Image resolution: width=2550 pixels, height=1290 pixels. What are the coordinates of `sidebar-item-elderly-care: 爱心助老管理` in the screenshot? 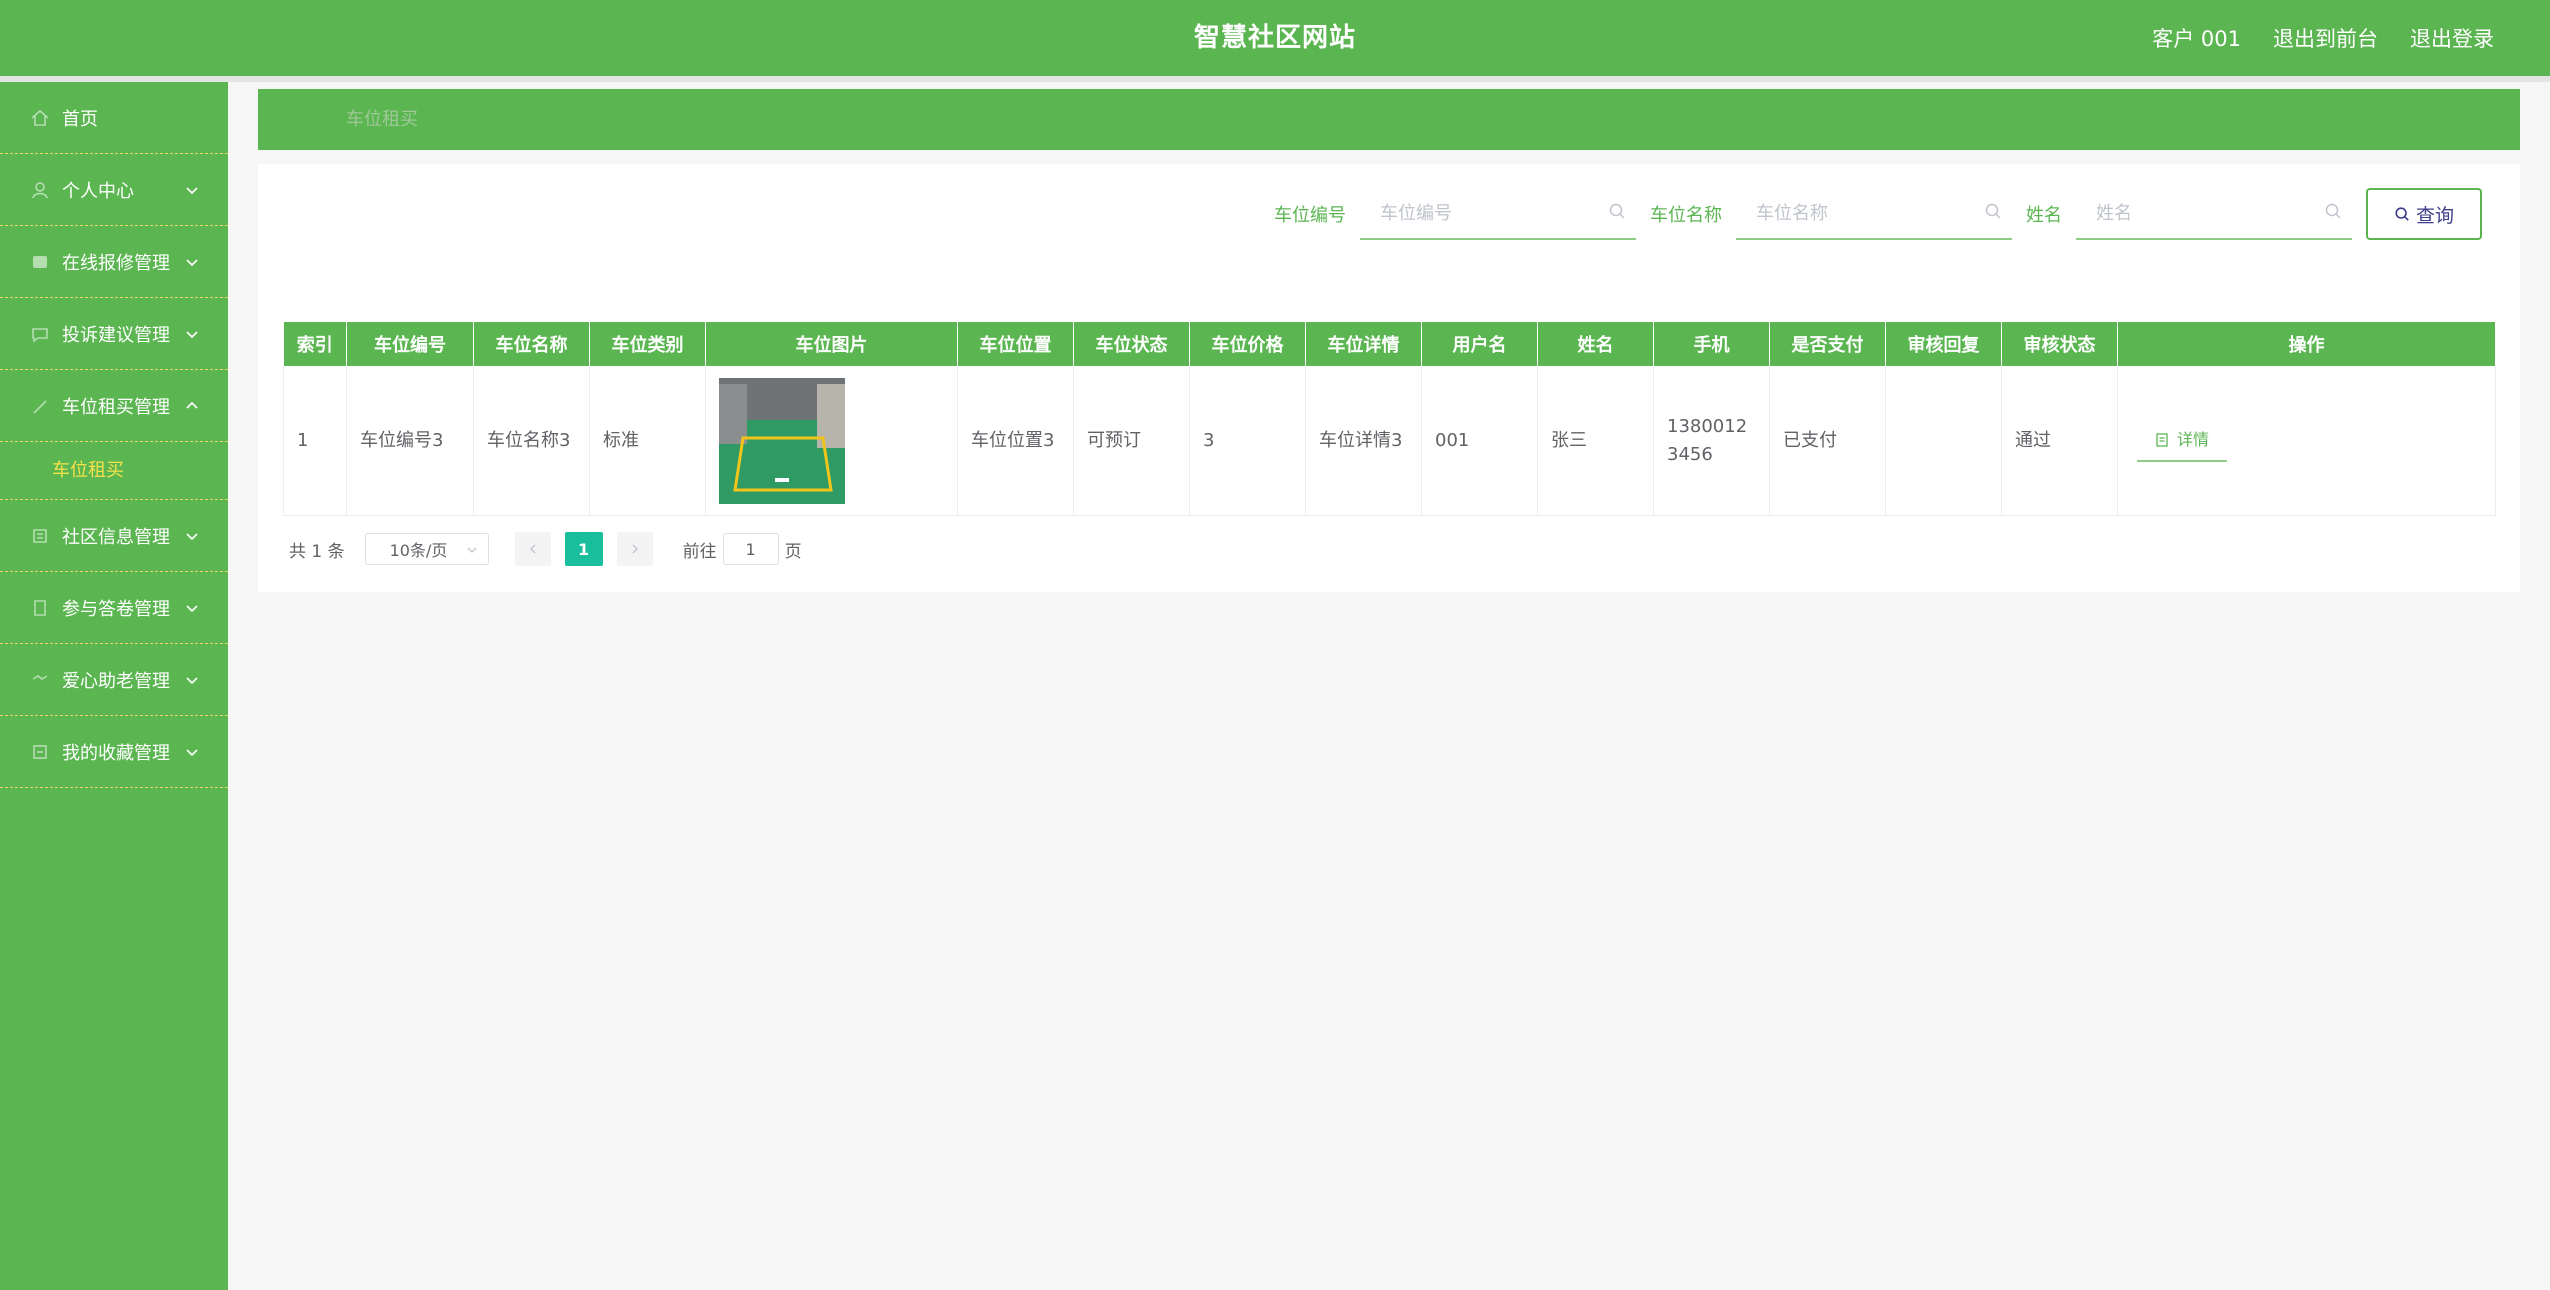 It's located at (114, 680).